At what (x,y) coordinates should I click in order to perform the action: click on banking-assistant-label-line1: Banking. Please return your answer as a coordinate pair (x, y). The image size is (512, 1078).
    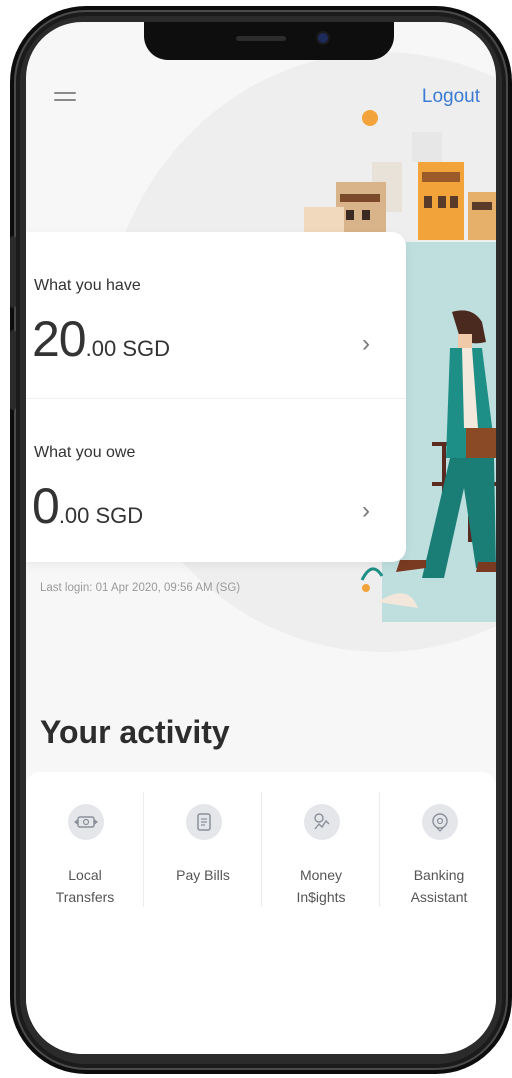
    Looking at the image, I should click on (439, 875).